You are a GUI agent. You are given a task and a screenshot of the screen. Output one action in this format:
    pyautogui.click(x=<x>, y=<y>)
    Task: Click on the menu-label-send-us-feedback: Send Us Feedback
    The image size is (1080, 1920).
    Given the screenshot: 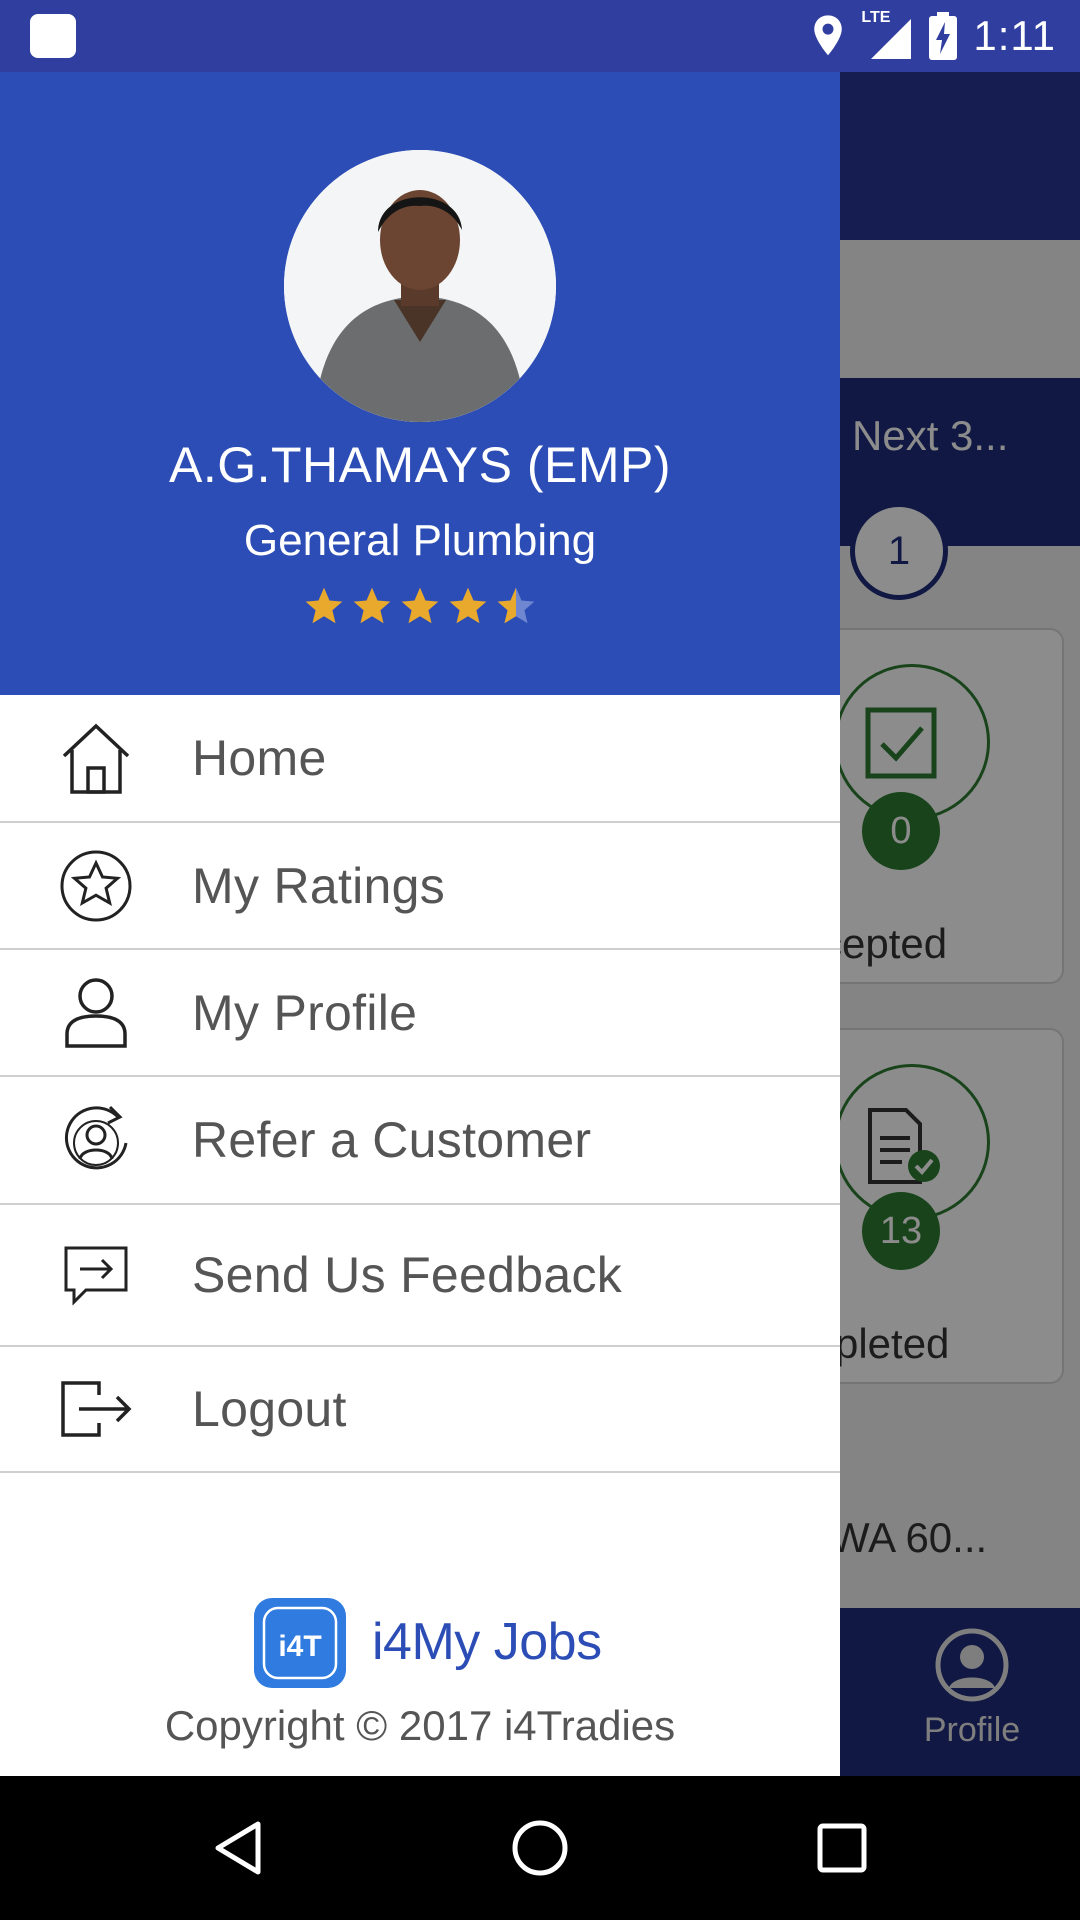 What is the action you would take?
    pyautogui.click(x=407, y=1275)
    